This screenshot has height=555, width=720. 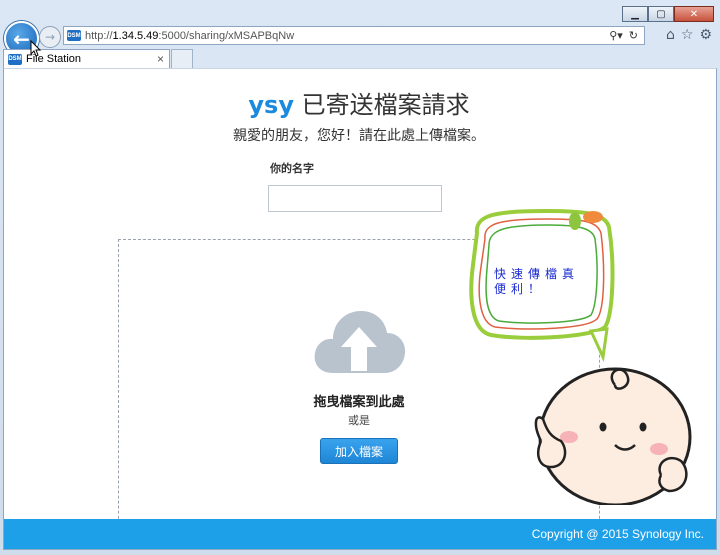 What do you see at coordinates (661, 14) in the screenshot?
I see `maximize-button: ▢` at bounding box center [661, 14].